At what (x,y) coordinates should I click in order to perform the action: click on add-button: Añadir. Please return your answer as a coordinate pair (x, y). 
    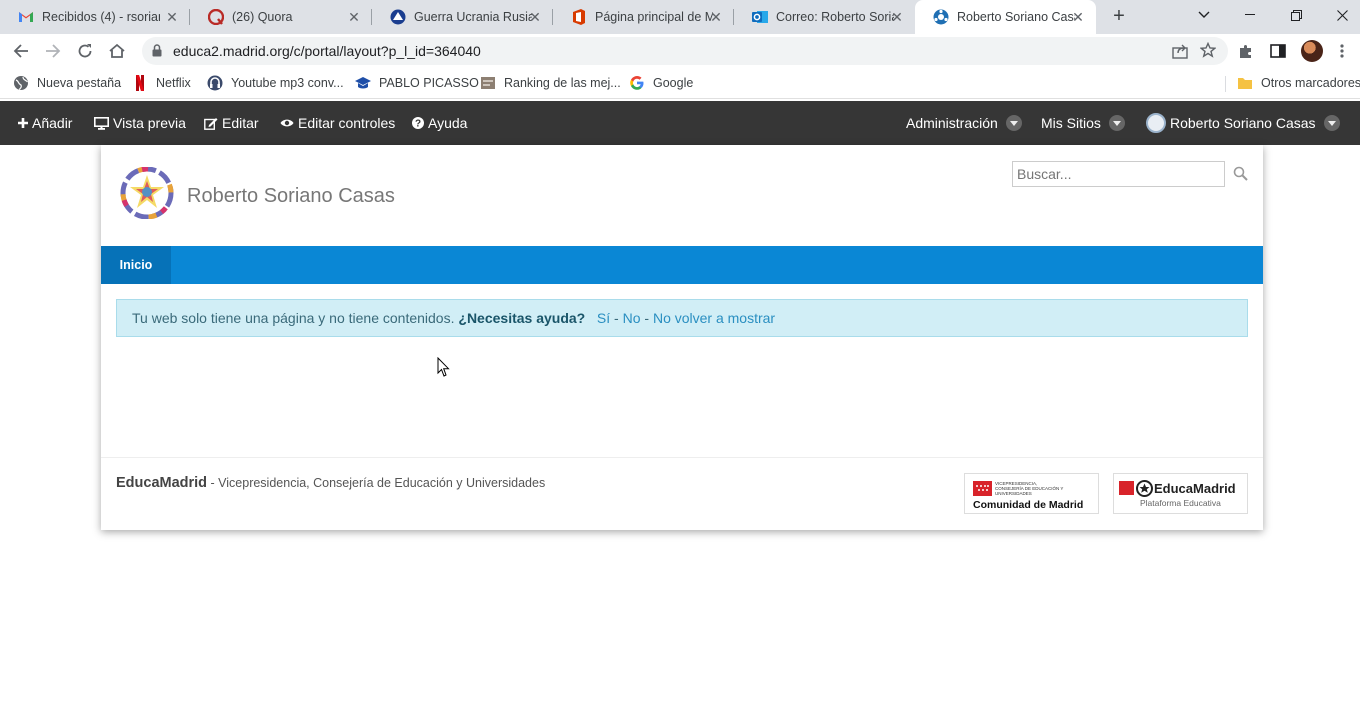
    Looking at the image, I should click on (45, 123).